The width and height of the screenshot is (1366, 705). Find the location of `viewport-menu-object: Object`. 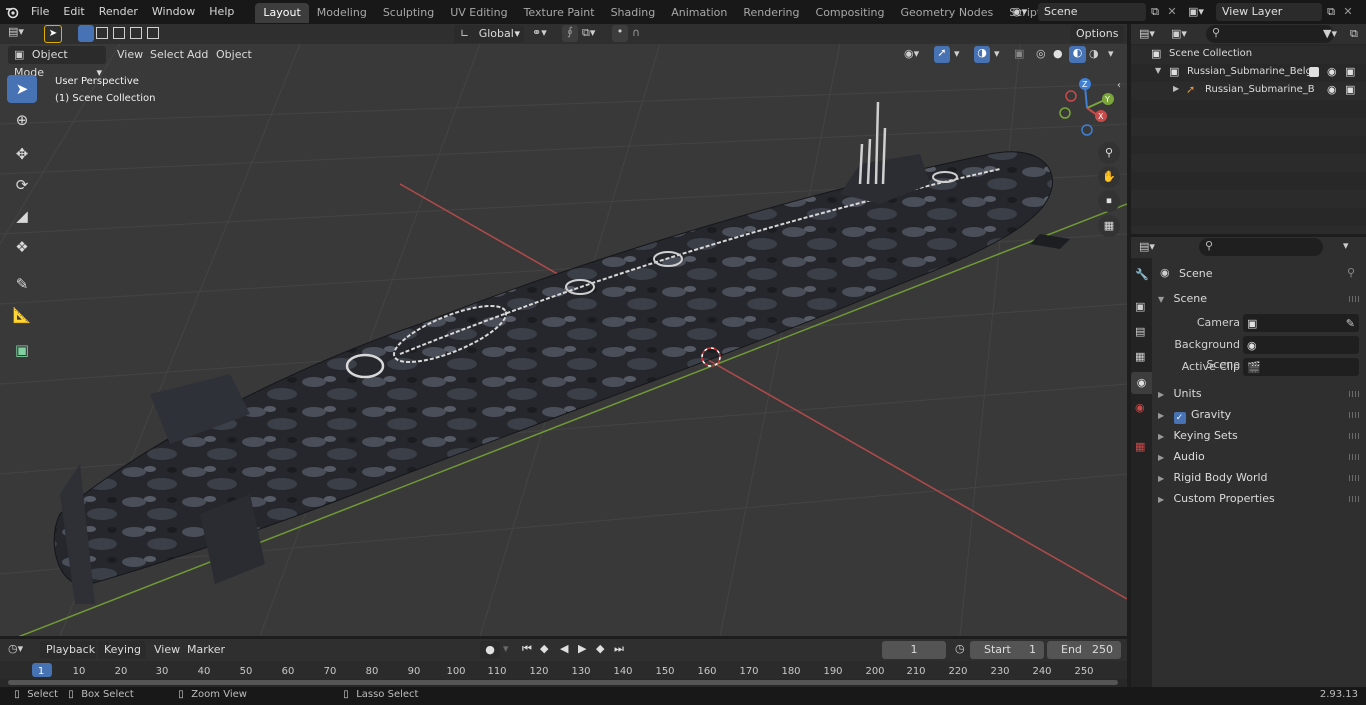

viewport-menu-object: Object is located at coordinates (234, 54).